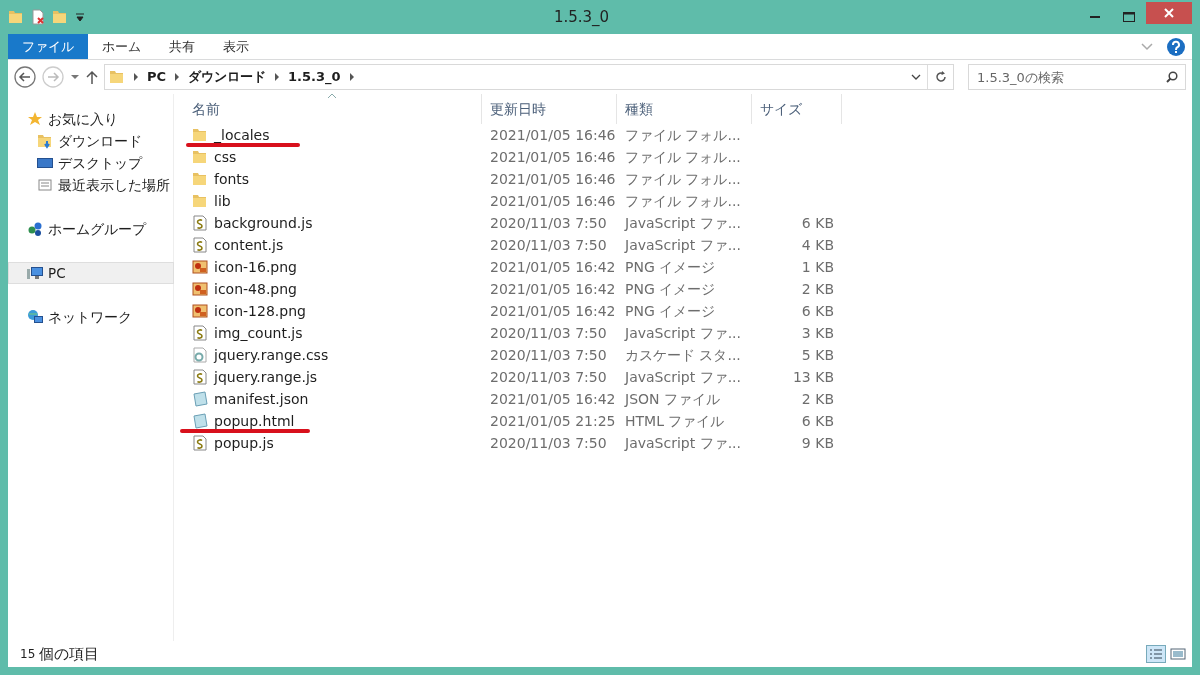  Describe the element at coordinates (940, 77) in the screenshot. I see `refresh-icon` at that location.